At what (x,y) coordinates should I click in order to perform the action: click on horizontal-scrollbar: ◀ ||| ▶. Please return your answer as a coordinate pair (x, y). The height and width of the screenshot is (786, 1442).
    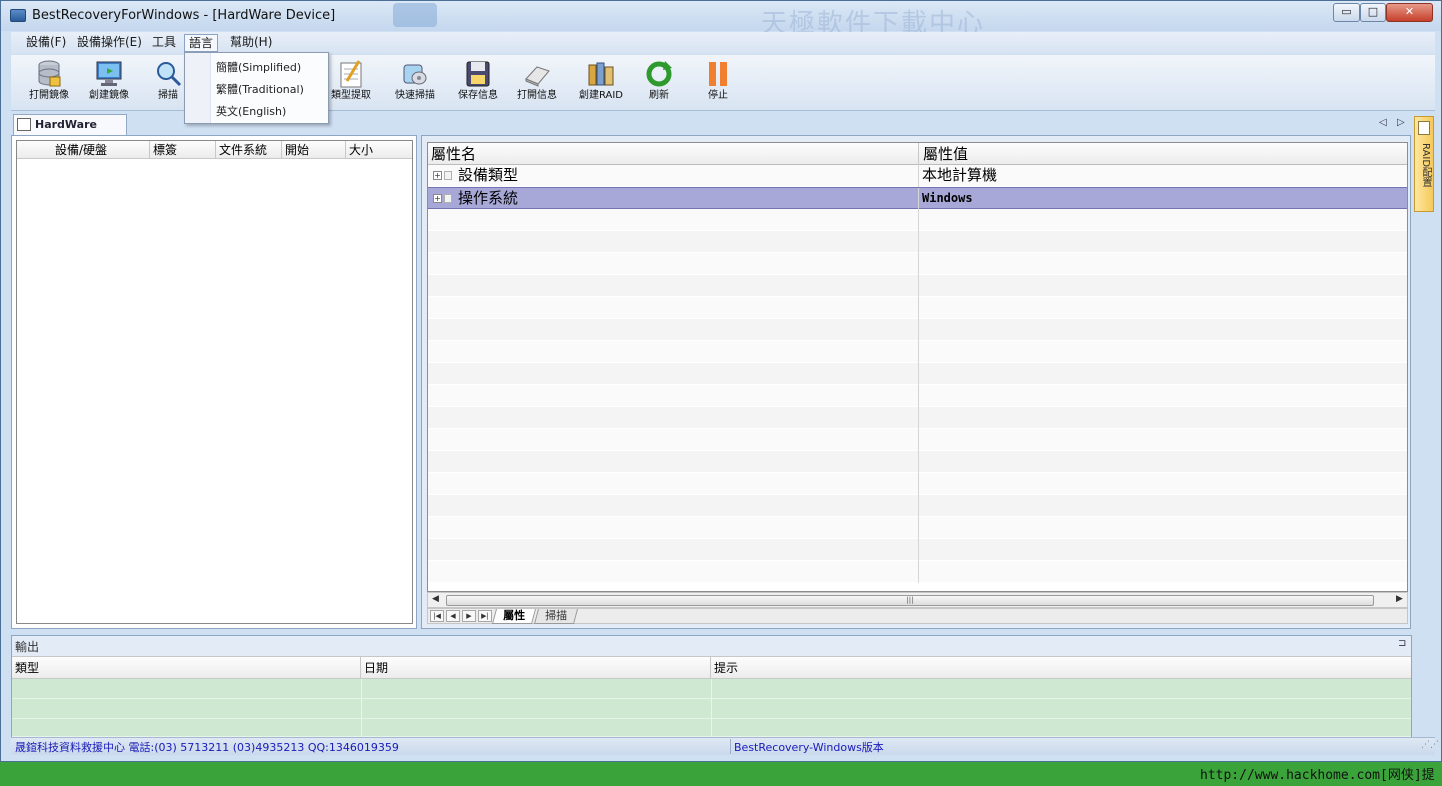
    Looking at the image, I should click on (917, 600).